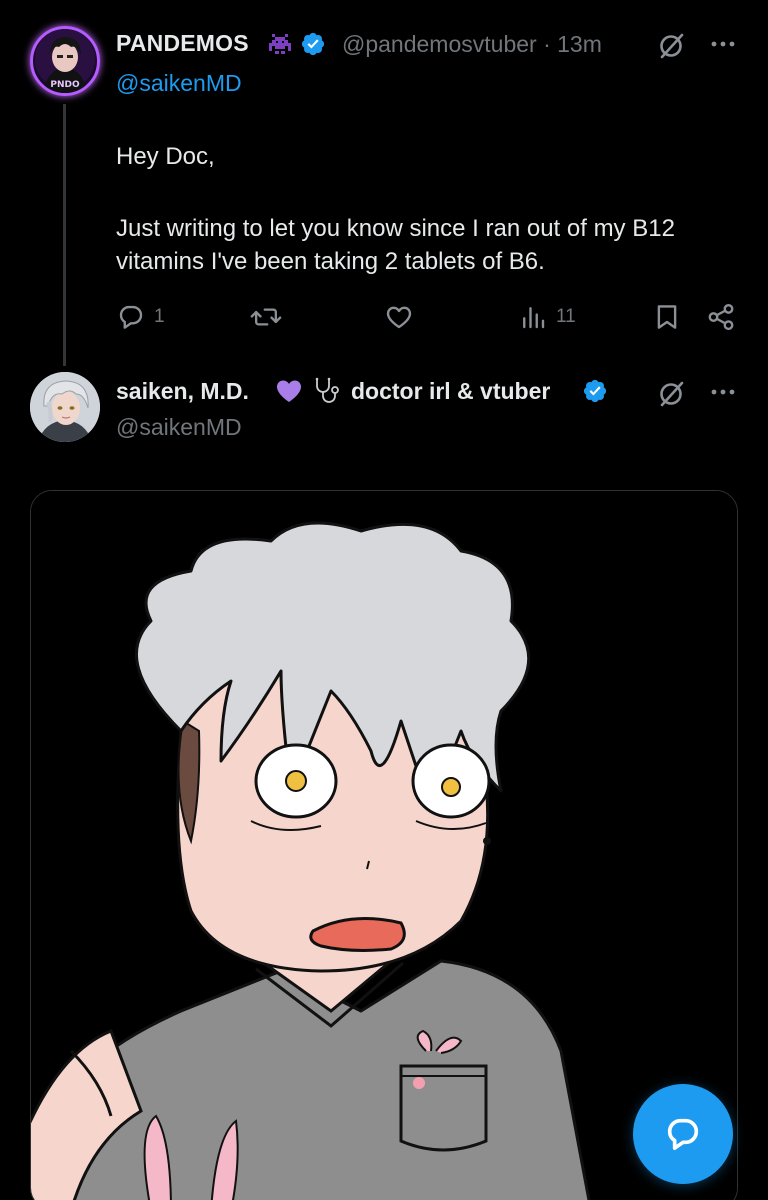  I want to click on compose-reply-icon, so click(683, 1134).